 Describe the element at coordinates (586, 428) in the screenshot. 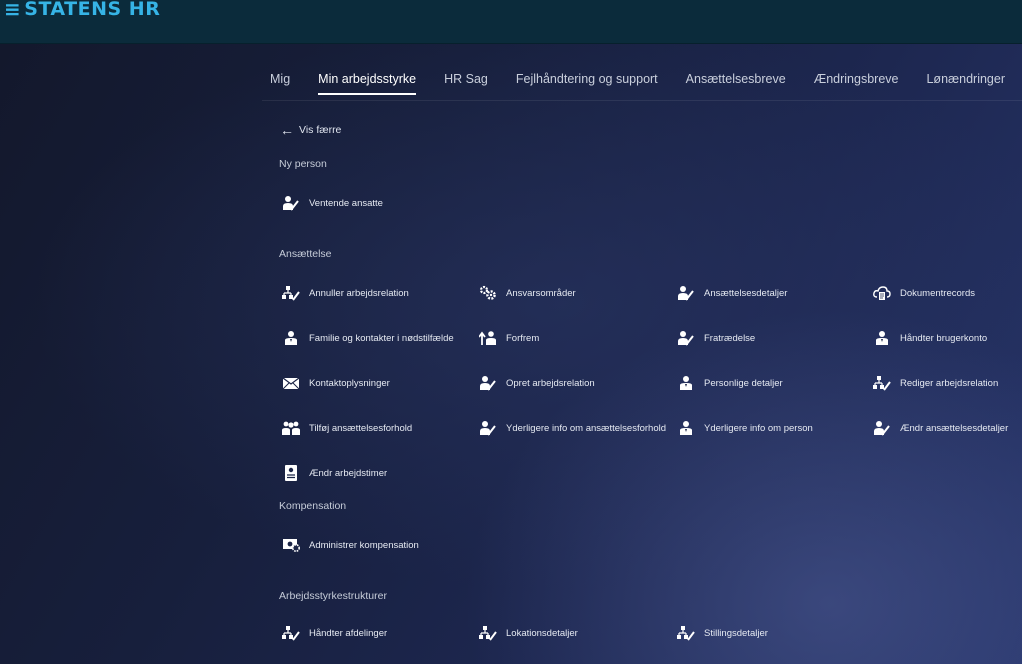

I see `item-label: Yderligere info om ansættelsesforhold` at that location.